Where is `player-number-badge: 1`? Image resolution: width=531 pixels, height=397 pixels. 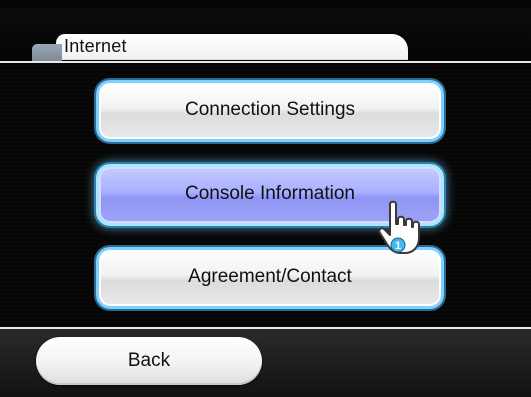 player-number-badge: 1 is located at coordinates (398, 246).